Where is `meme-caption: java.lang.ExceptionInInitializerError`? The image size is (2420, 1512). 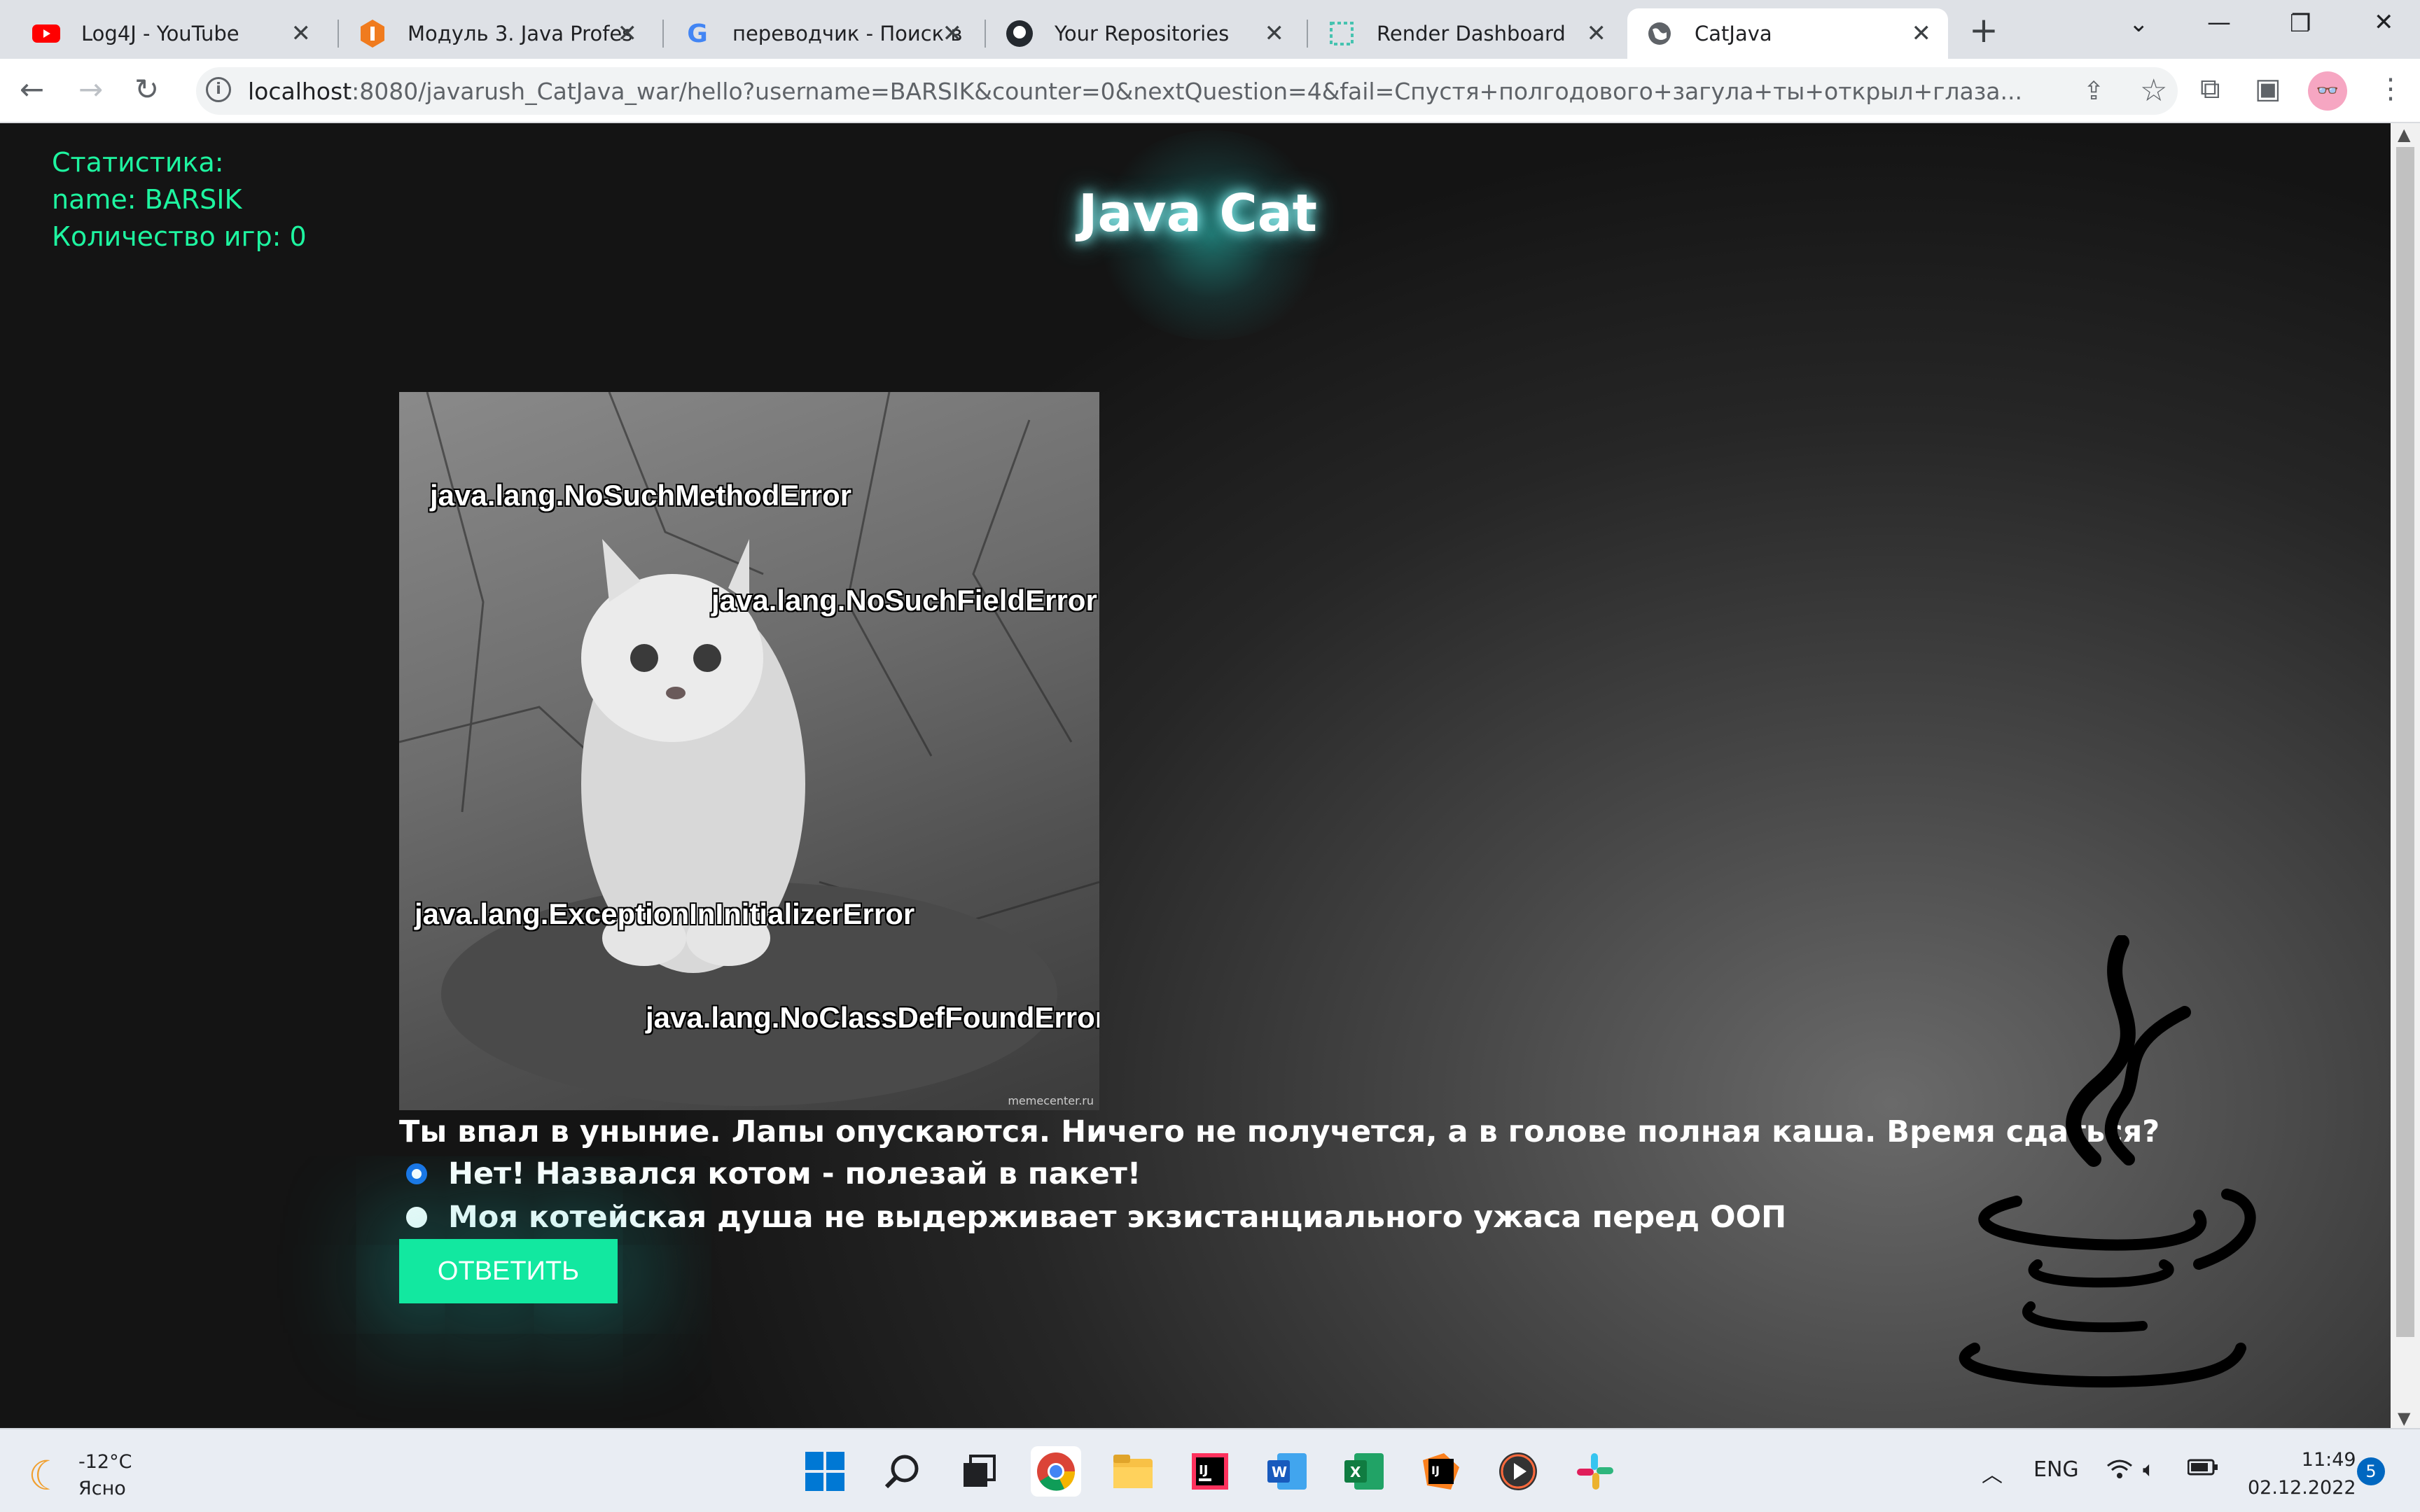
meme-caption: java.lang.ExceptionInInitializerError is located at coordinates (665, 913).